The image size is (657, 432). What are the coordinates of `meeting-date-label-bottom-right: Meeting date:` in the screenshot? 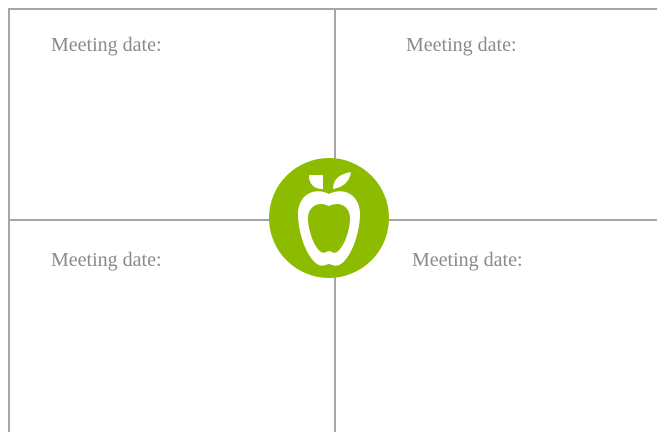 It's located at (467, 260).